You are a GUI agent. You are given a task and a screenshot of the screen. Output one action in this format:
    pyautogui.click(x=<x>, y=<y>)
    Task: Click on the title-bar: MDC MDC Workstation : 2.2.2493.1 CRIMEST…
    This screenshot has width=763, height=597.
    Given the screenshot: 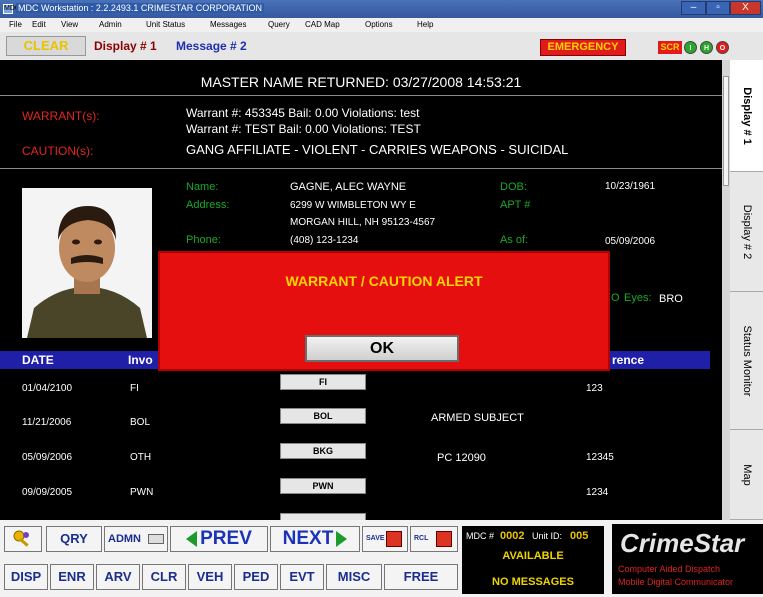 What is the action you would take?
    pyautogui.click(x=381, y=9)
    